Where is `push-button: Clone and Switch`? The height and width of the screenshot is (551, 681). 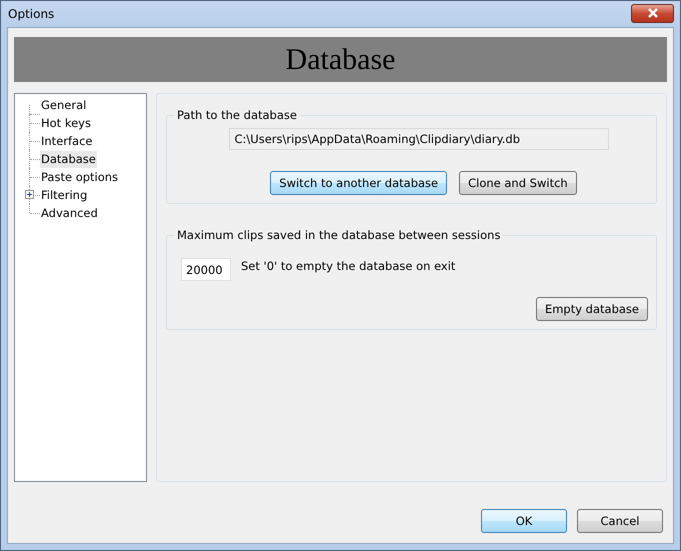
push-button: Clone and Switch is located at coordinates (518, 183).